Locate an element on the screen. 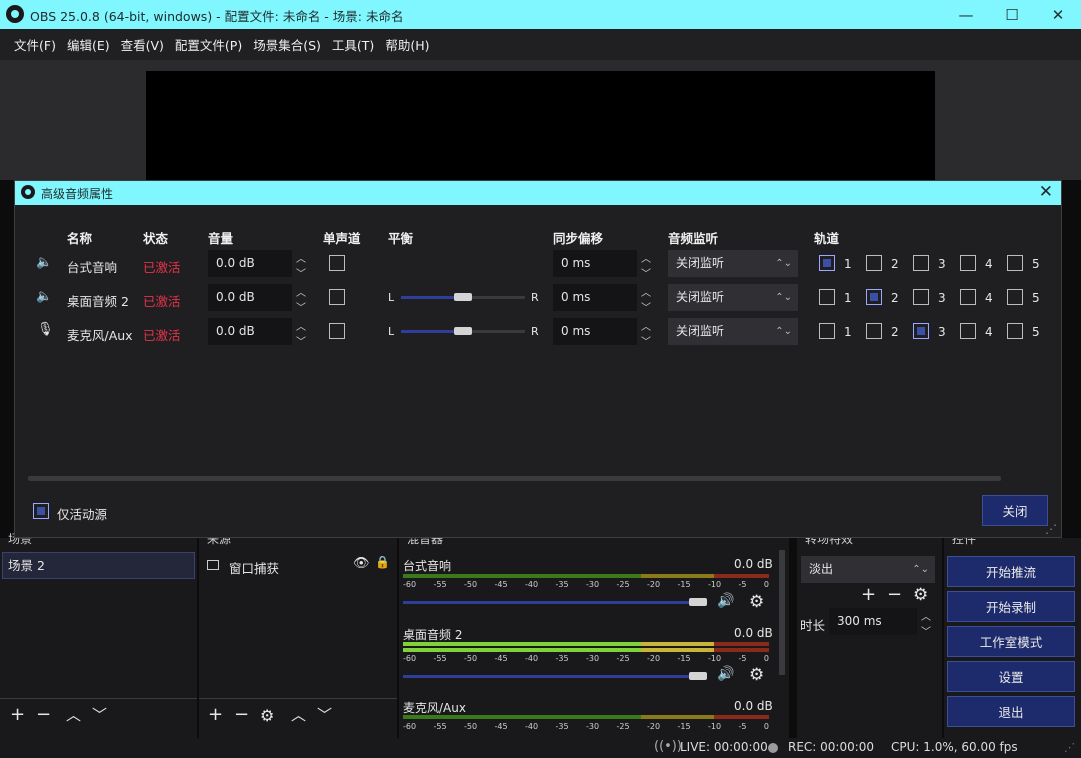 This screenshot has height=758, width=1081. menu-profile: 配置文件(P) is located at coordinates (208, 44).